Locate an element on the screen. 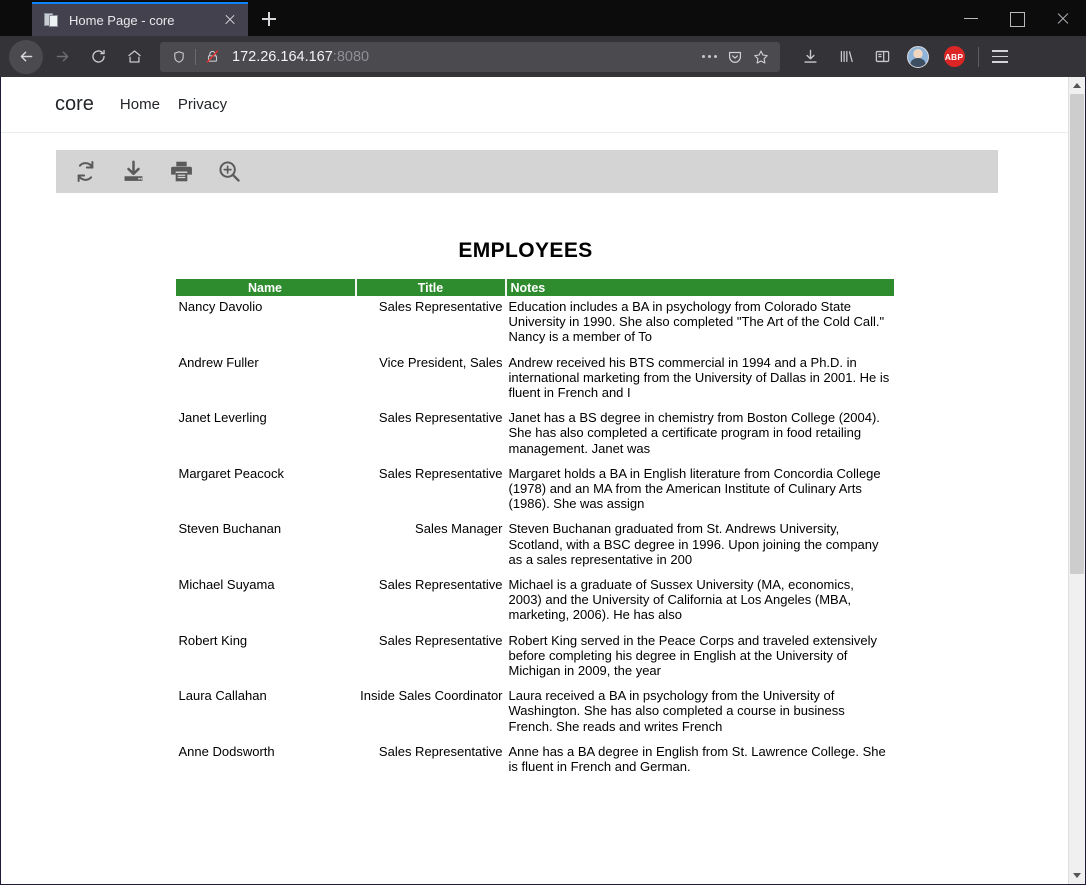  forward-arrow-icon is located at coordinates (62, 57).